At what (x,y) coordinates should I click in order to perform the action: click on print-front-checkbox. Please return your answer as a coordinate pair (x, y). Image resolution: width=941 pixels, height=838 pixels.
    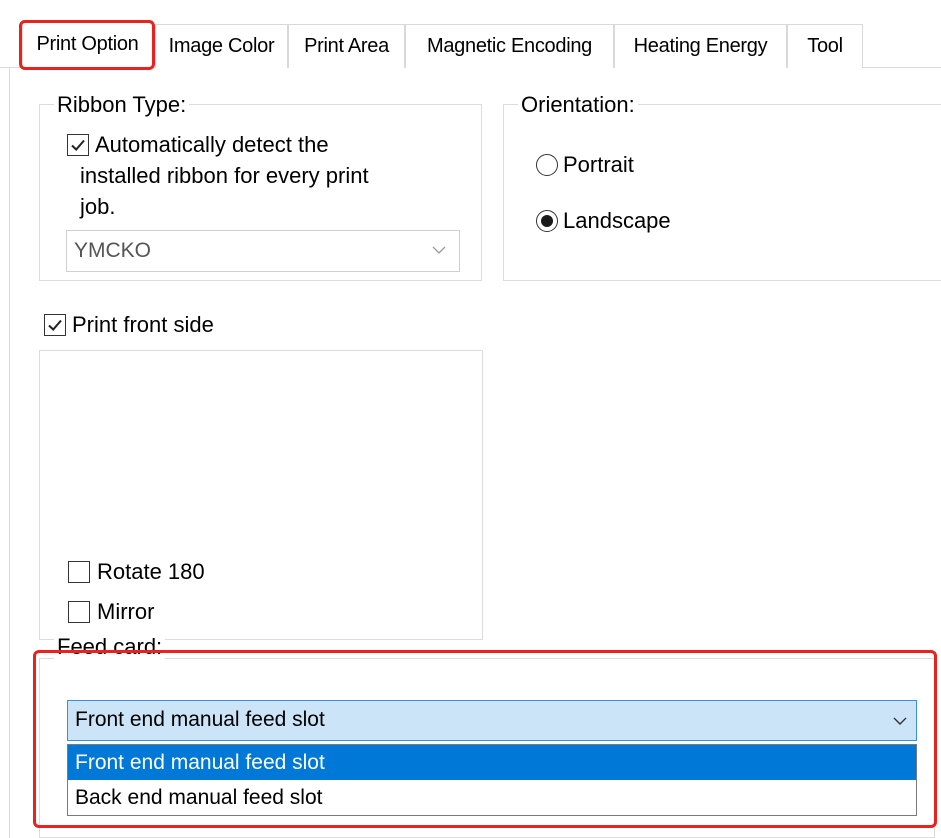
    Looking at the image, I should click on (55, 325).